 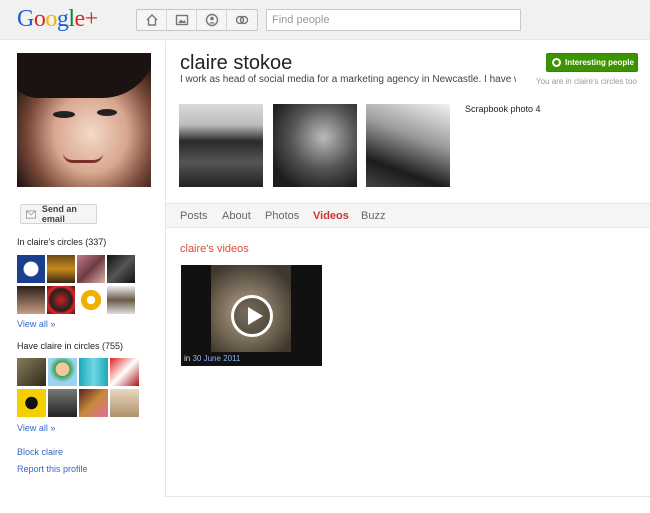 I want to click on send-email-button: Send an email, so click(x=58, y=214).